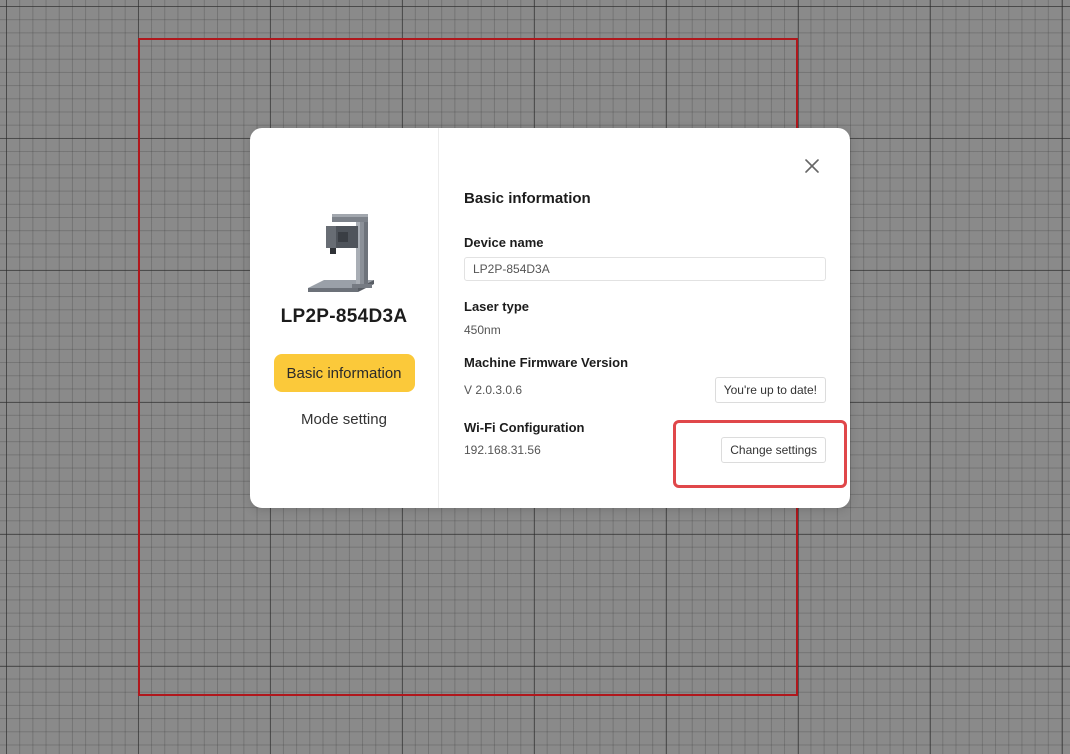 The image size is (1070, 754). Describe the element at coordinates (812, 166) in the screenshot. I see `close-icon` at that location.